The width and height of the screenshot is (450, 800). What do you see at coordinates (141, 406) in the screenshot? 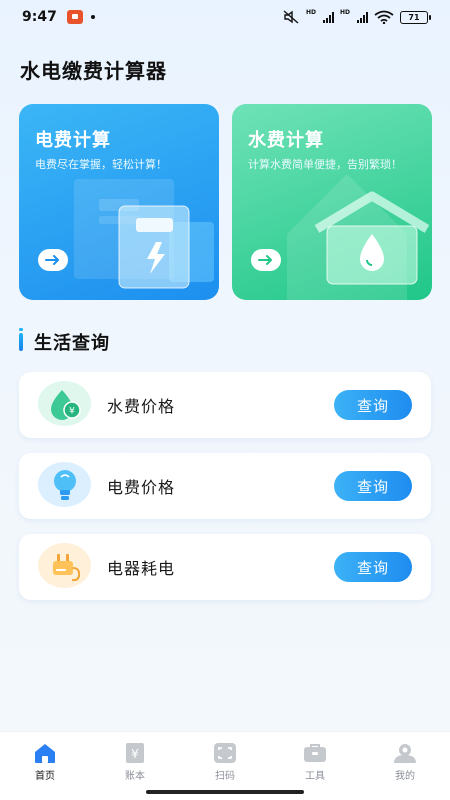
I see `list-item-label: 水费价格` at bounding box center [141, 406].